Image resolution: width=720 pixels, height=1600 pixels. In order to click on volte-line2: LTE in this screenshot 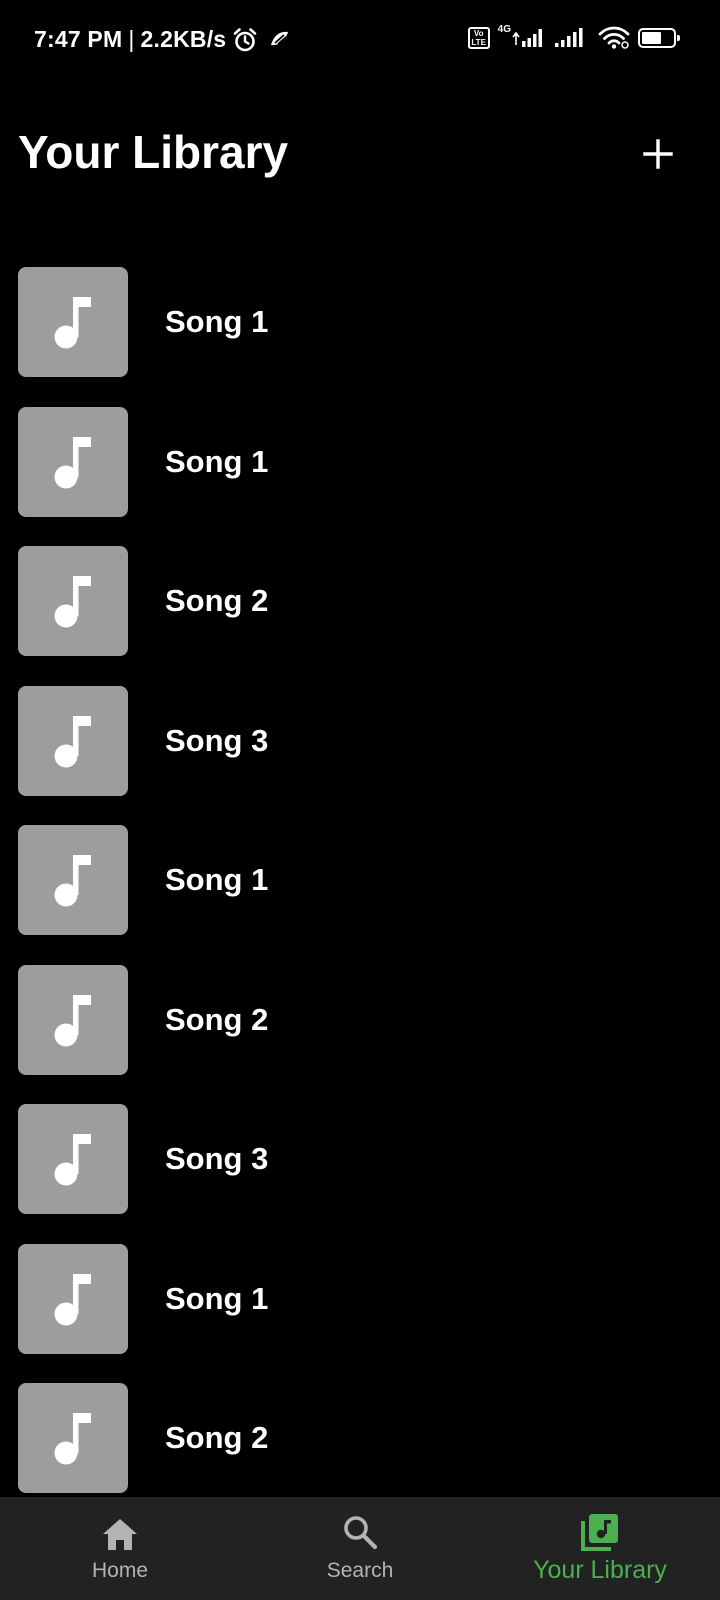, I will do `click(478, 42)`.